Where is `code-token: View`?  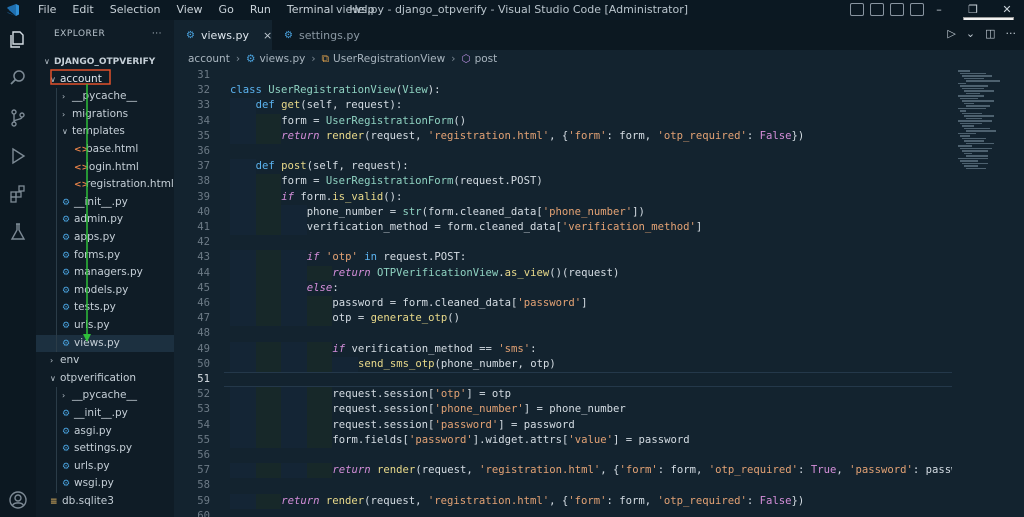 code-token: View is located at coordinates (415, 90).